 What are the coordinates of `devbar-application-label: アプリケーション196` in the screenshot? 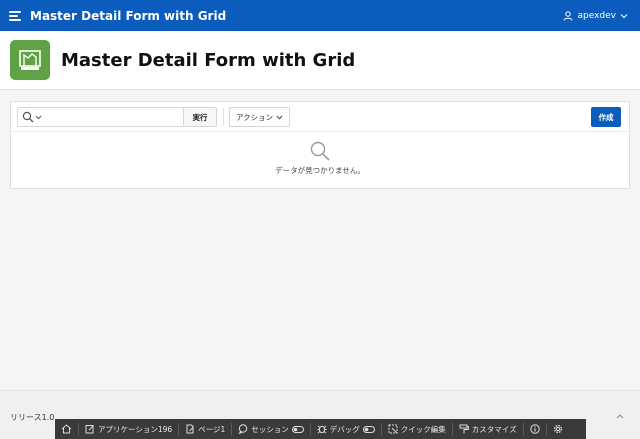 It's located at (135, 429).